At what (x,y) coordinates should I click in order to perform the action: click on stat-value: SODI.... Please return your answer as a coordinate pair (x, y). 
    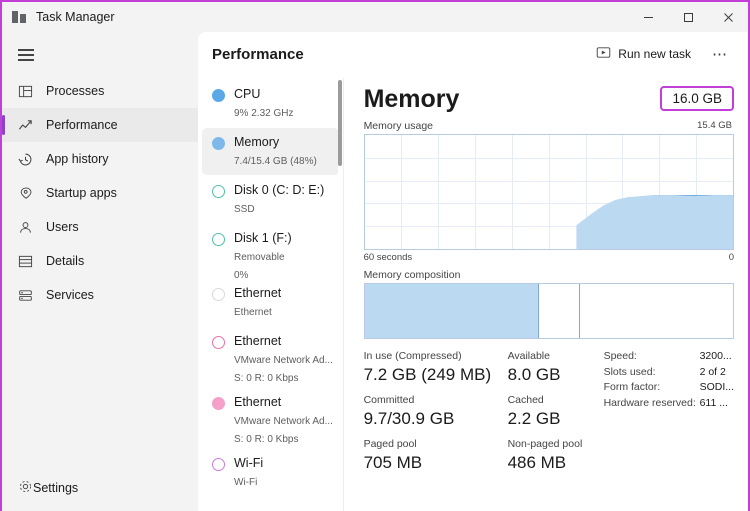
    Looking at the image, I should click on (716, 387).